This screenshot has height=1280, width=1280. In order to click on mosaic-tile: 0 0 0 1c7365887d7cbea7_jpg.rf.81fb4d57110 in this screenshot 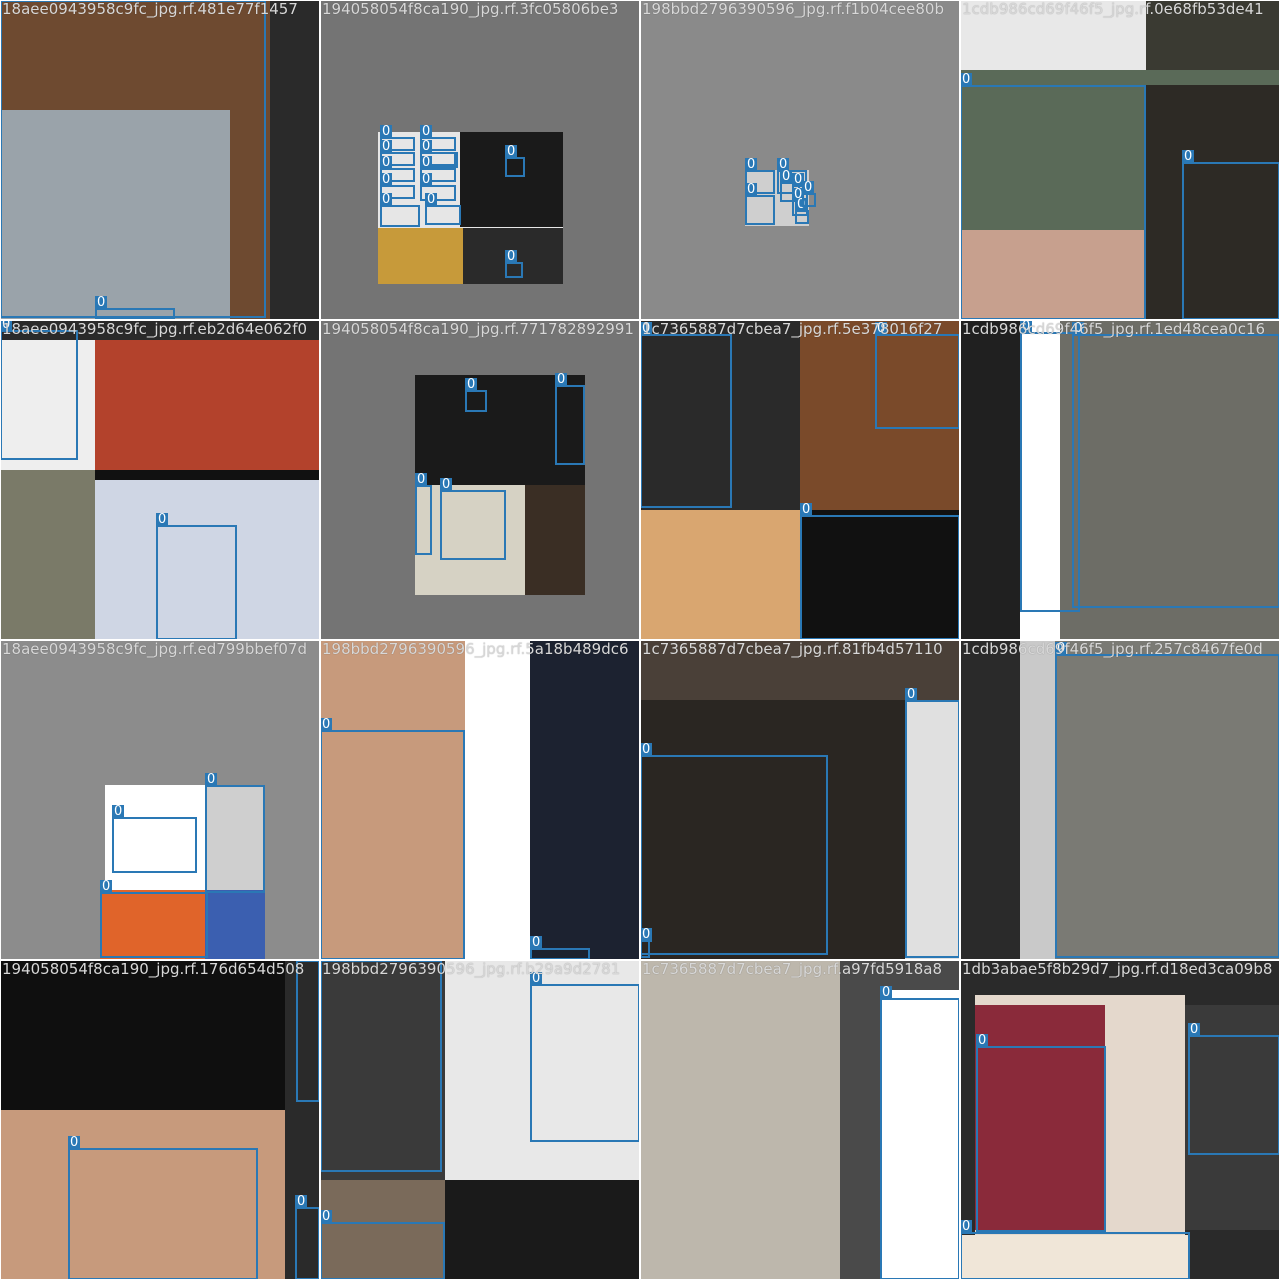, I will do `click(800, 800)`.